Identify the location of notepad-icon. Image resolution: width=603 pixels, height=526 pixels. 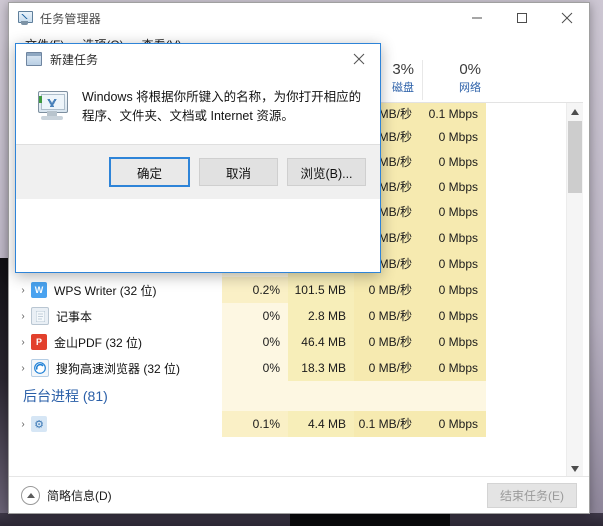
(40, 316).